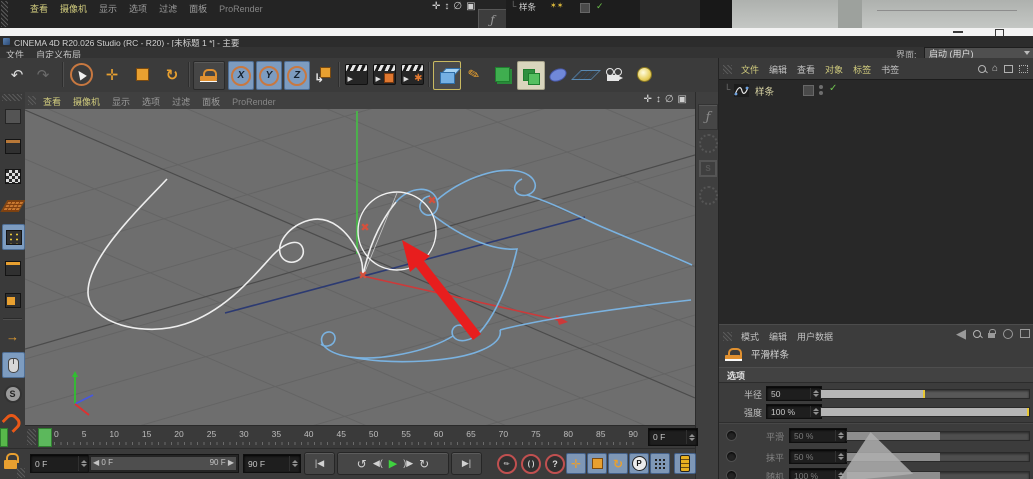 The width and height of the screenshot is (1033, 479). I want to click on pan-icon: ✛, so click(647, 99).